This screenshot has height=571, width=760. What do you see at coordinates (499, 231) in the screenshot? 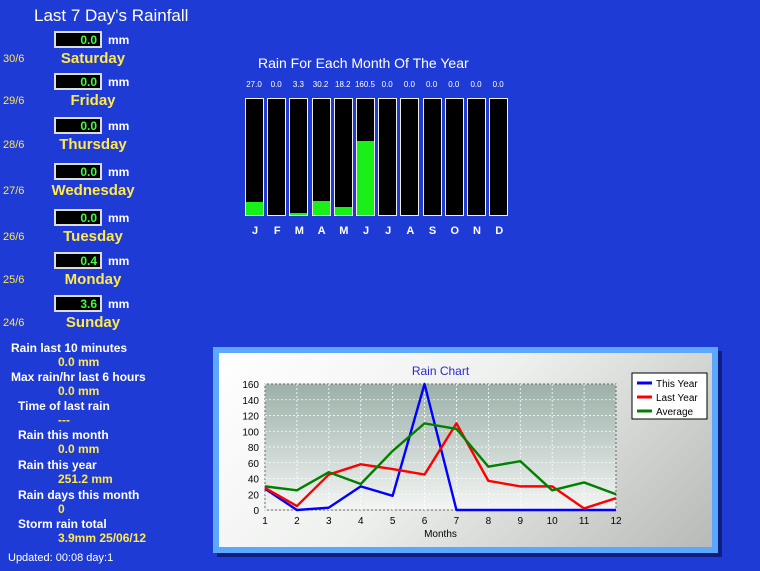
I see `month-letter: D` at bounding box center [499, 231].